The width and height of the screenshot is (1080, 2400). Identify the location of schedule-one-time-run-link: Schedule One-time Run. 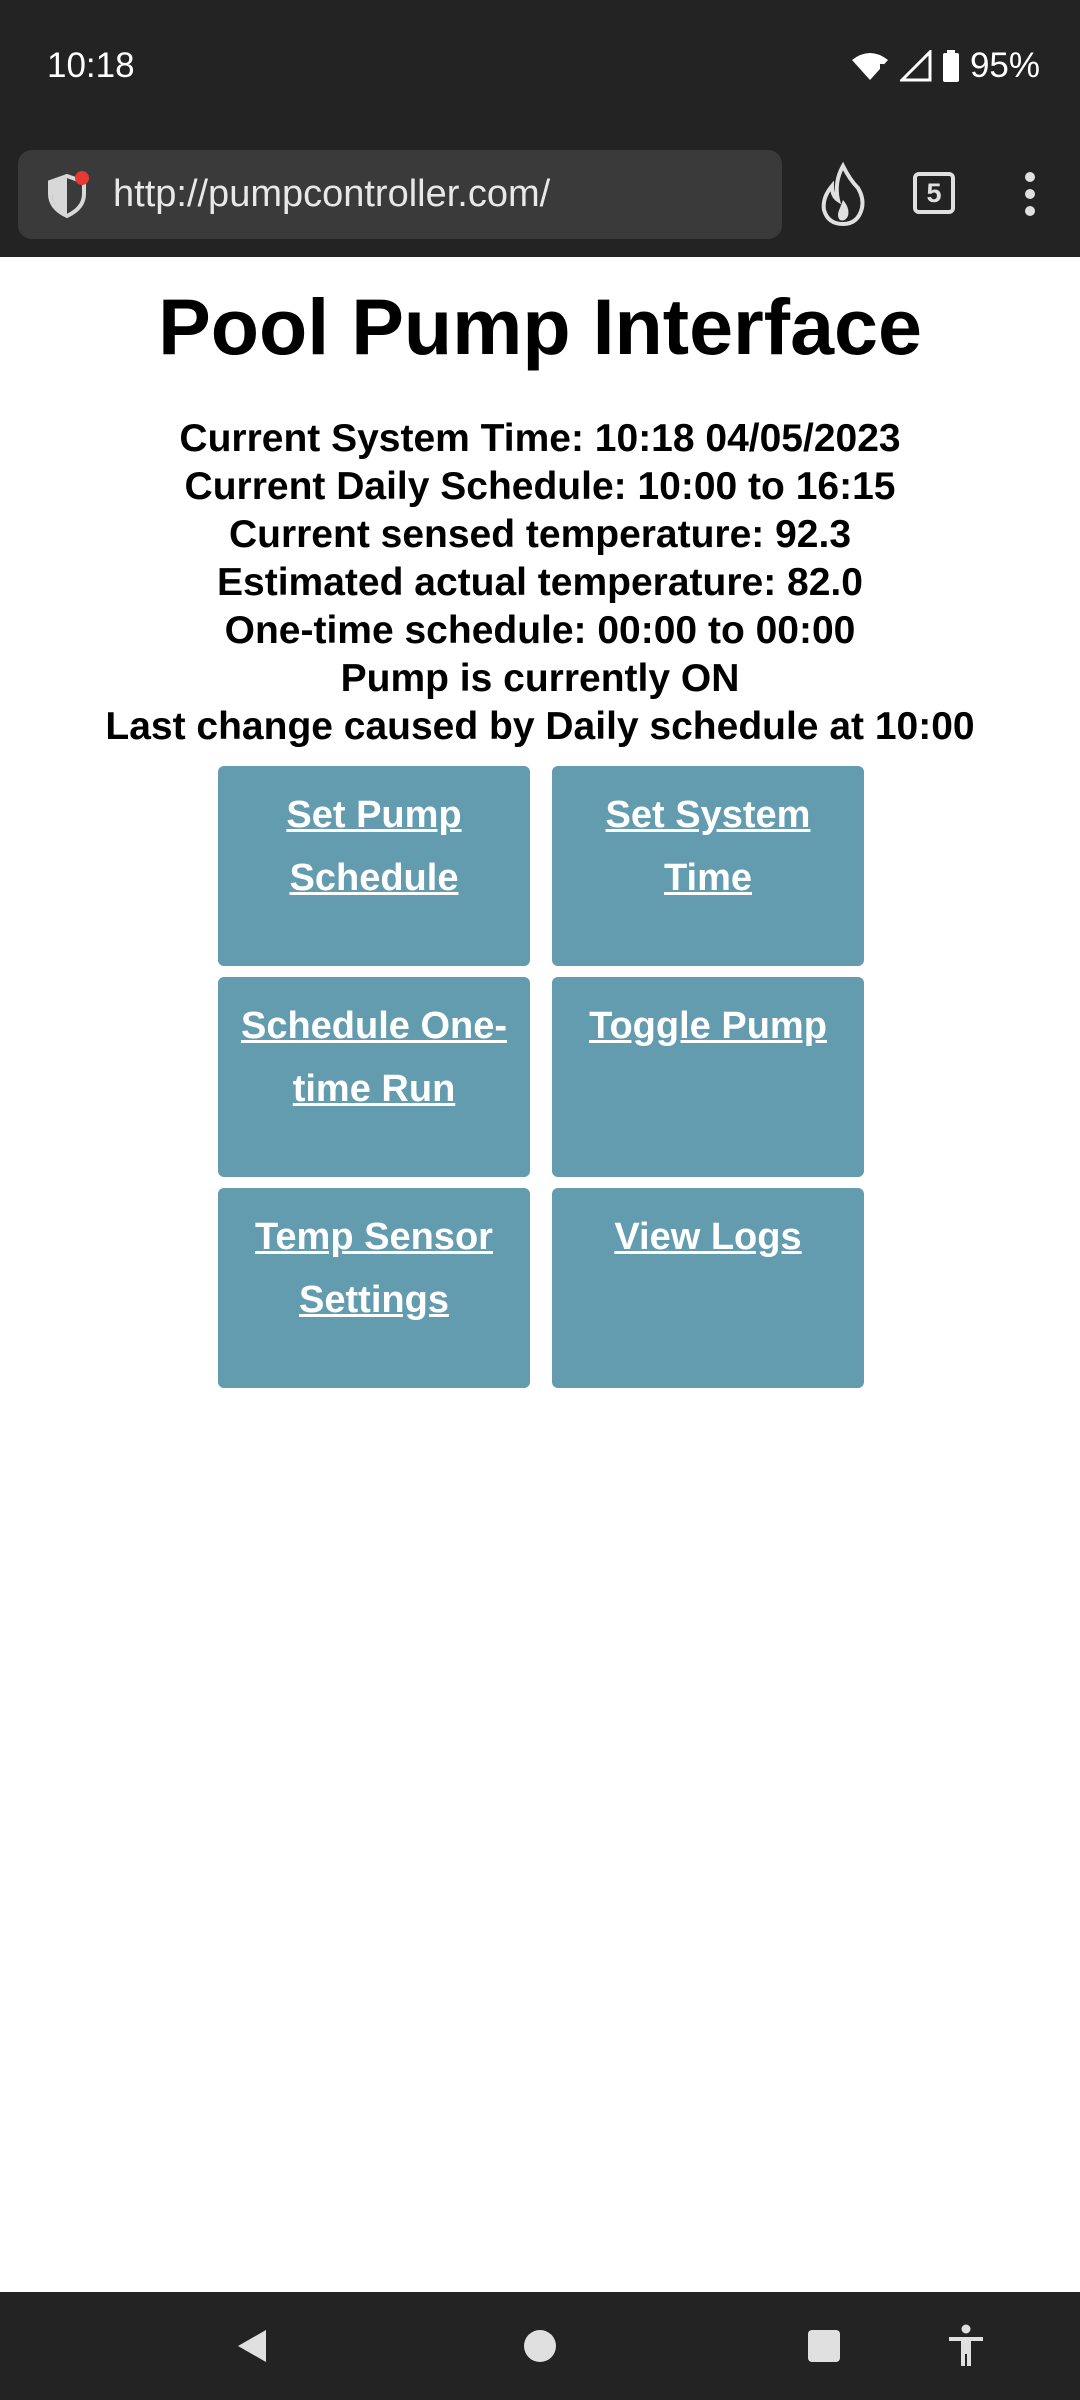
(374, 1058).